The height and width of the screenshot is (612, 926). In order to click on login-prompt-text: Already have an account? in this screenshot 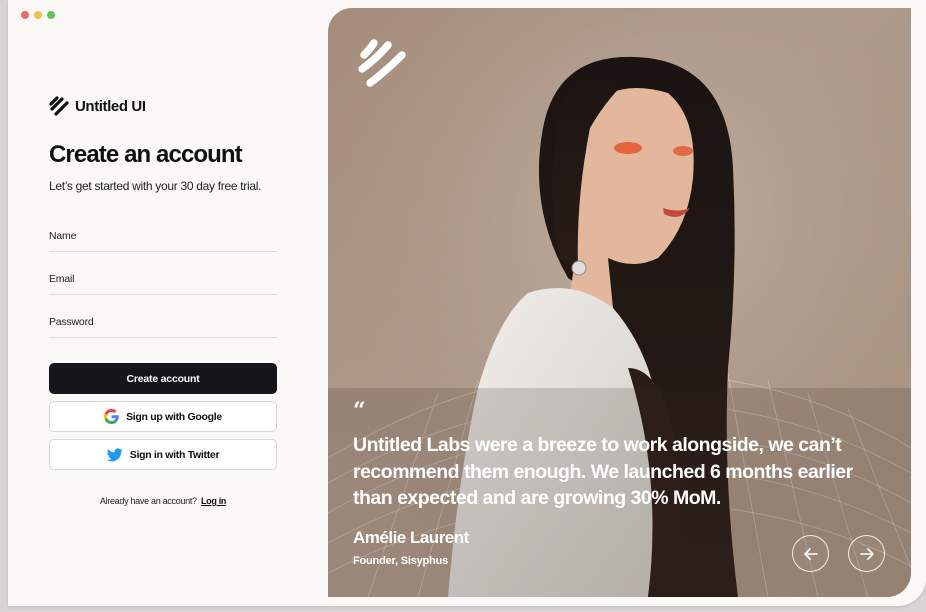, I will do `click(148, 501)`.